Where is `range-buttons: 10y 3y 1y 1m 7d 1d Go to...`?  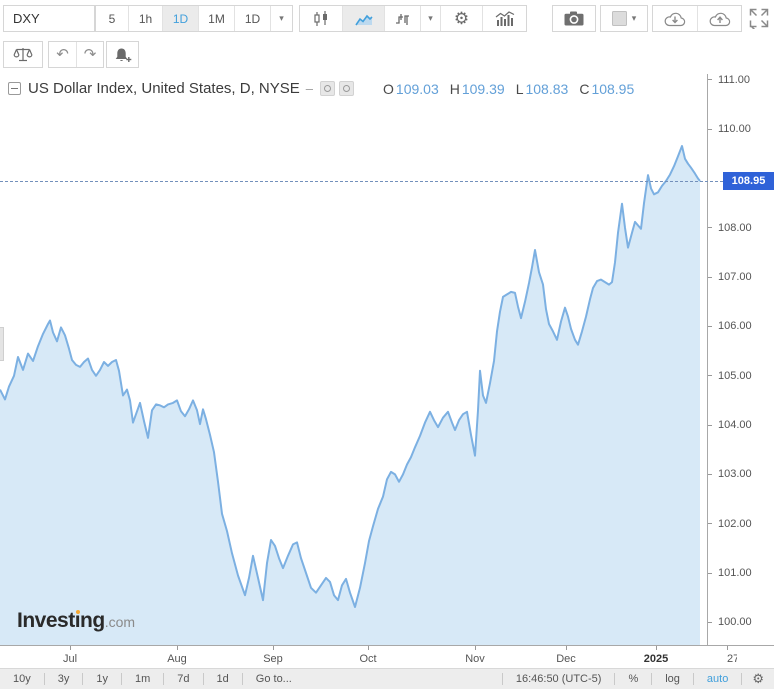
range-buttons: 10y 3y 1y 1m 7d 1d Go to... is located at coordinates (152, 679).